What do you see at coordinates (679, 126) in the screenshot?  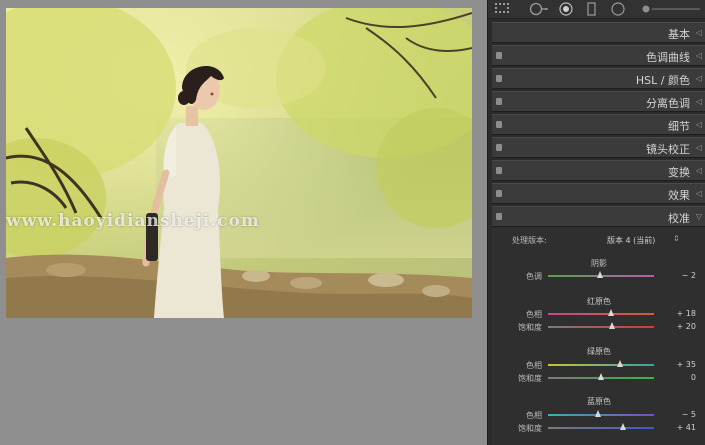 I see `section-label: 细节` at bounding box center [679, 126].